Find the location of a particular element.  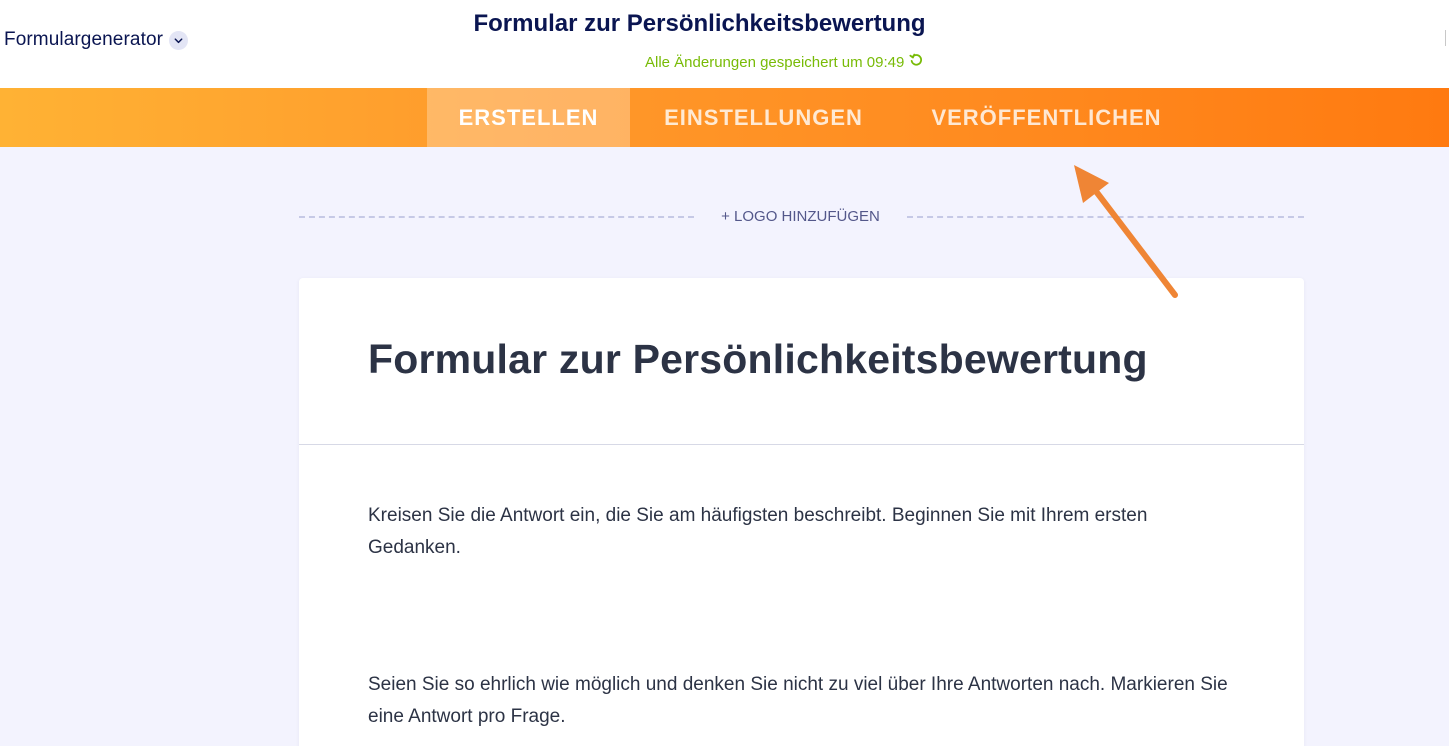

logo-divider-left is located at coordinates (496, 217).